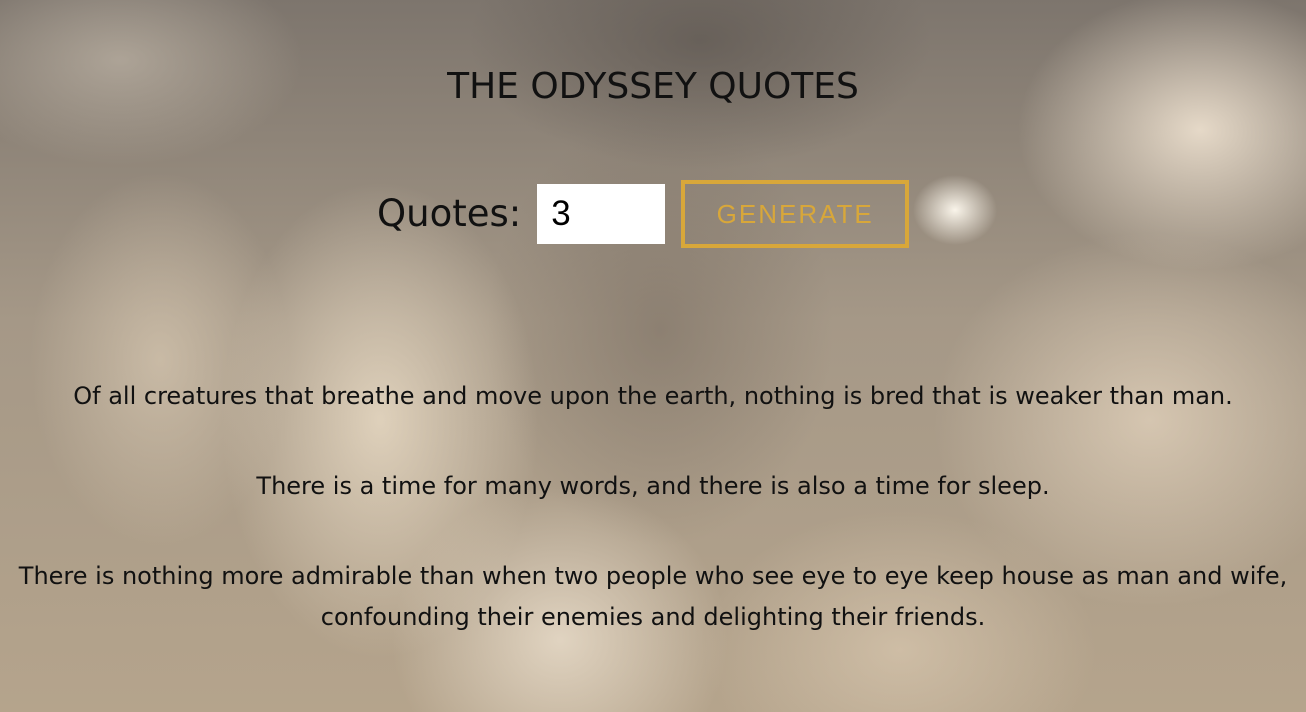  Describe the element at coordinates (653, 86) in the screenshot. I see `page-title: THE ODYSSEY QUOTES` at that location.